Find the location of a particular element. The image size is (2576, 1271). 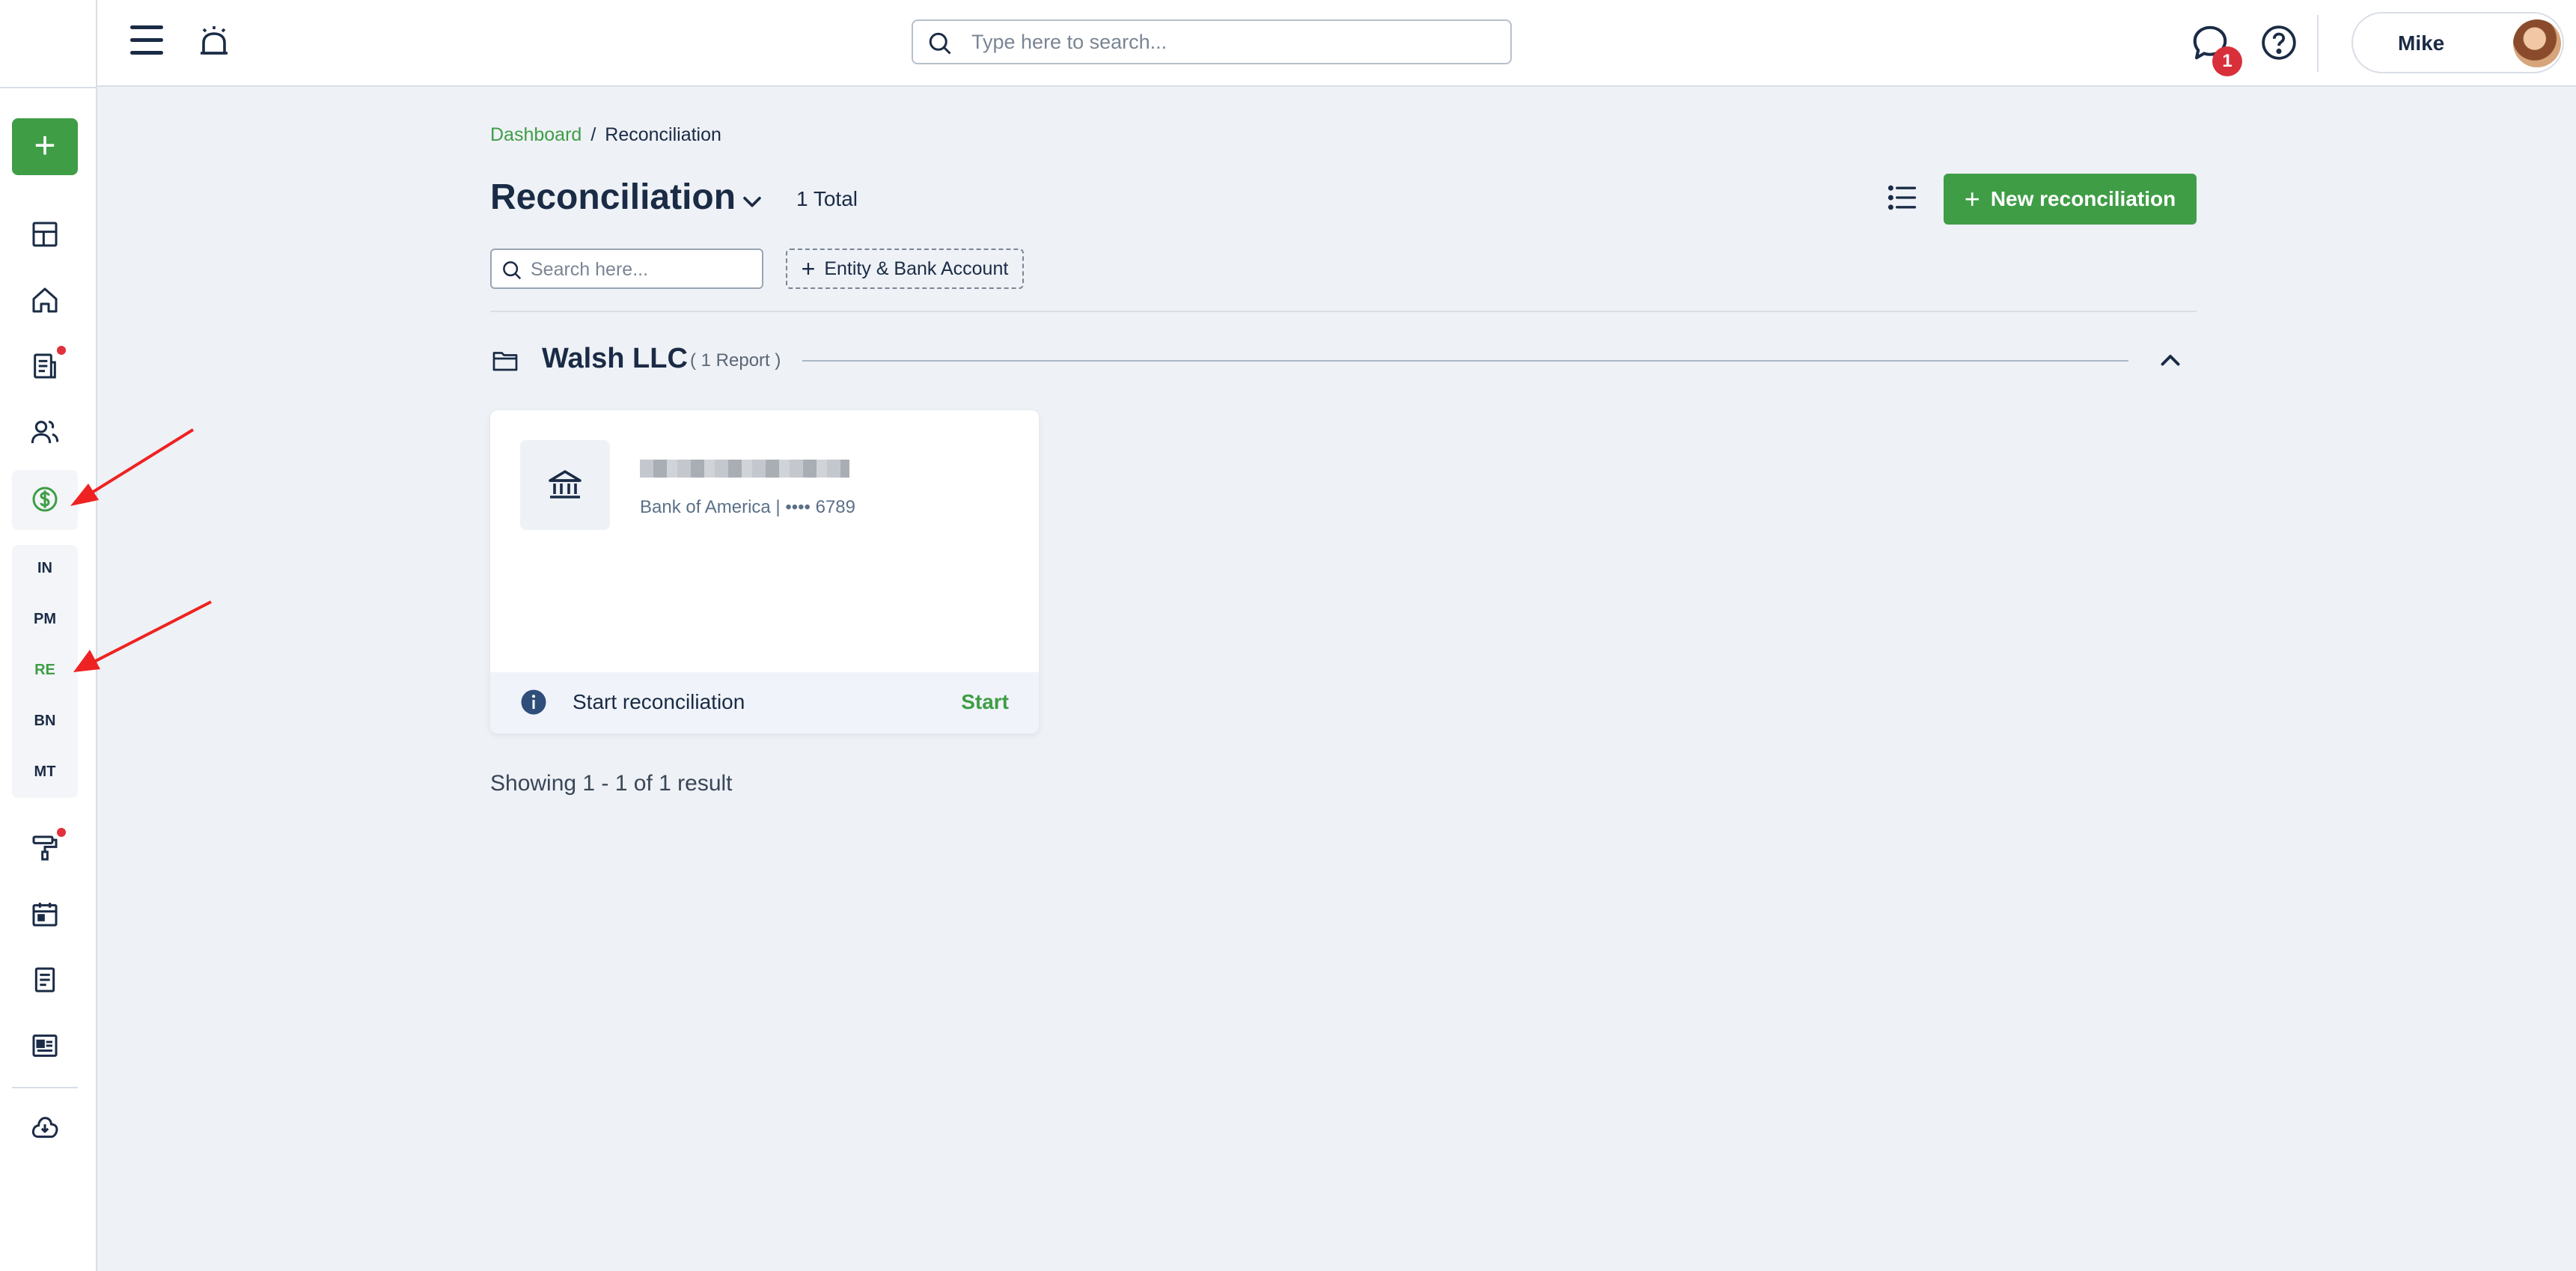

home-icon is located at coordinates (45, 300).